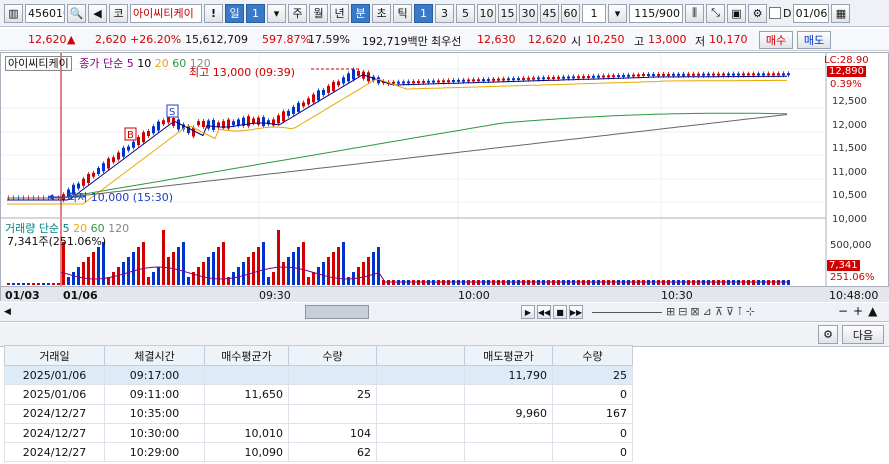 This screenshot has width=889, height=464. I want to click on table-row: 2024/12/27 10:35:00 9,960 167, so click(318, 413).